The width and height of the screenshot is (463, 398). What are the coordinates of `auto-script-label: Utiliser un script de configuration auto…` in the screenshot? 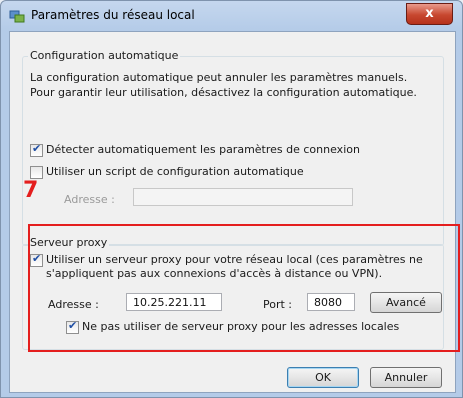 It's located at (175, 171).